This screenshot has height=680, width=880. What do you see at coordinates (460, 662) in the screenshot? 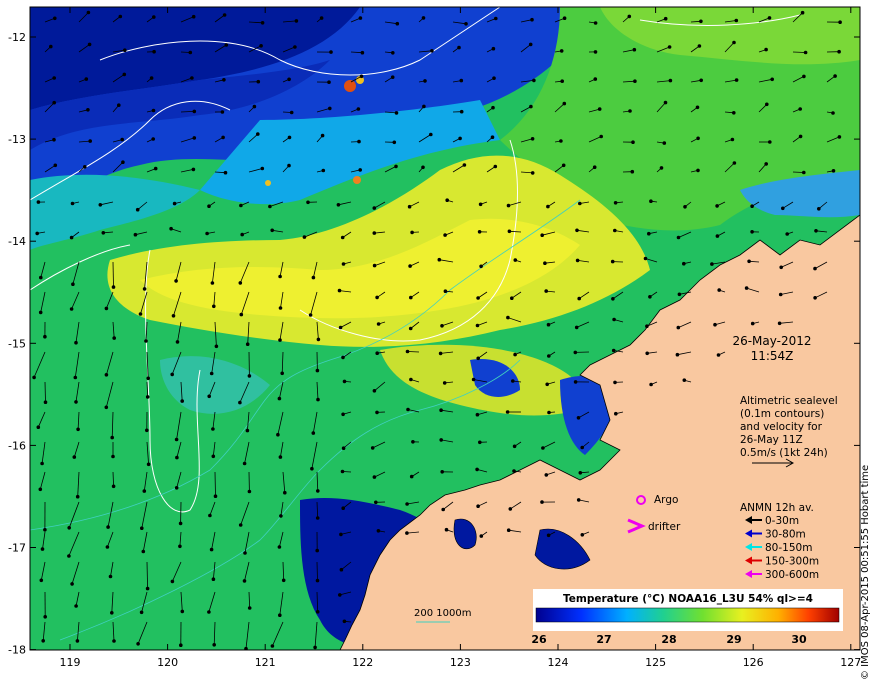
I see `x-tick-label: 123` at bounding box center [460, 662].